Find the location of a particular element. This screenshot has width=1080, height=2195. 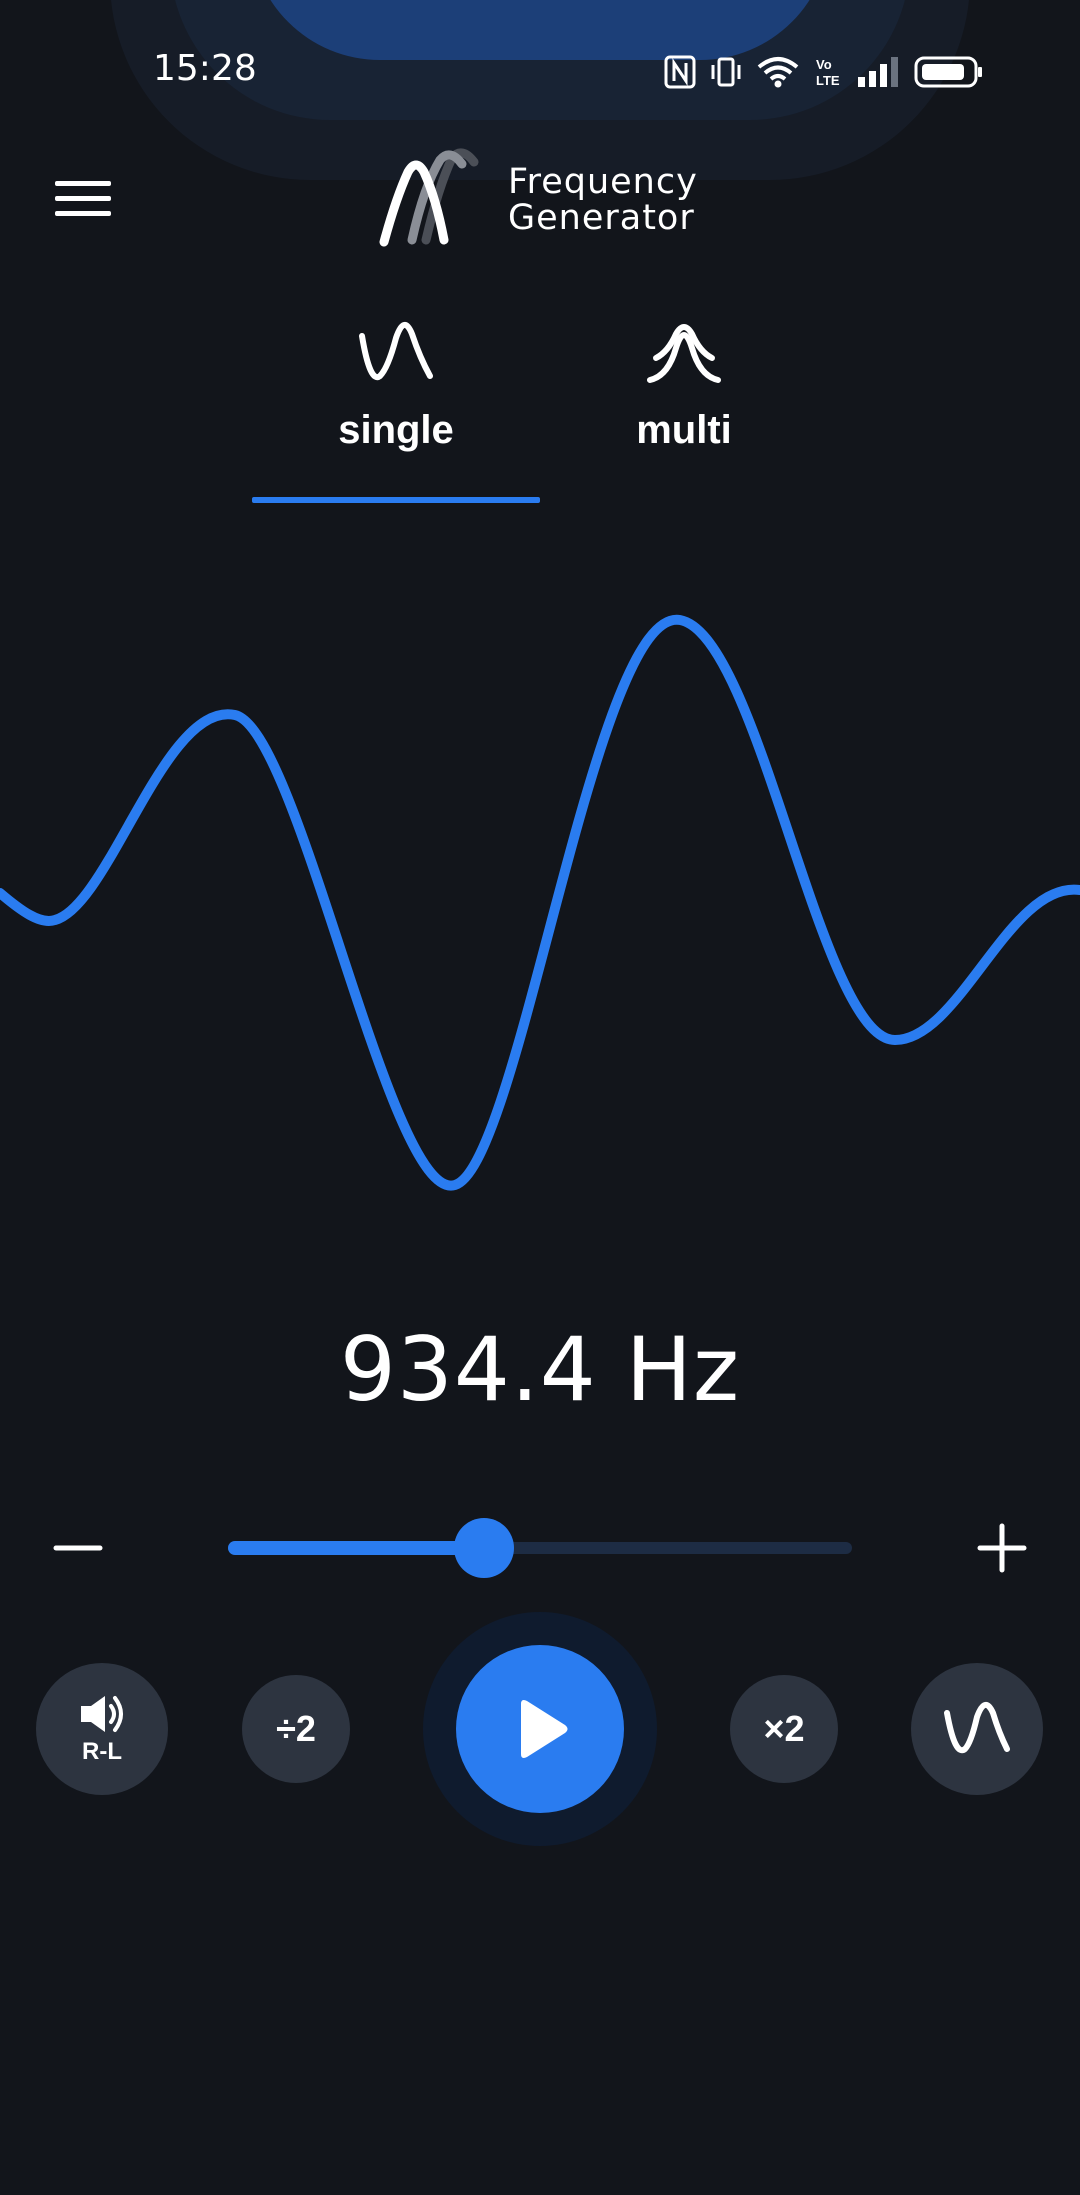

multiply-frequency-button: ×2 is located at coordinates (784, 1729).